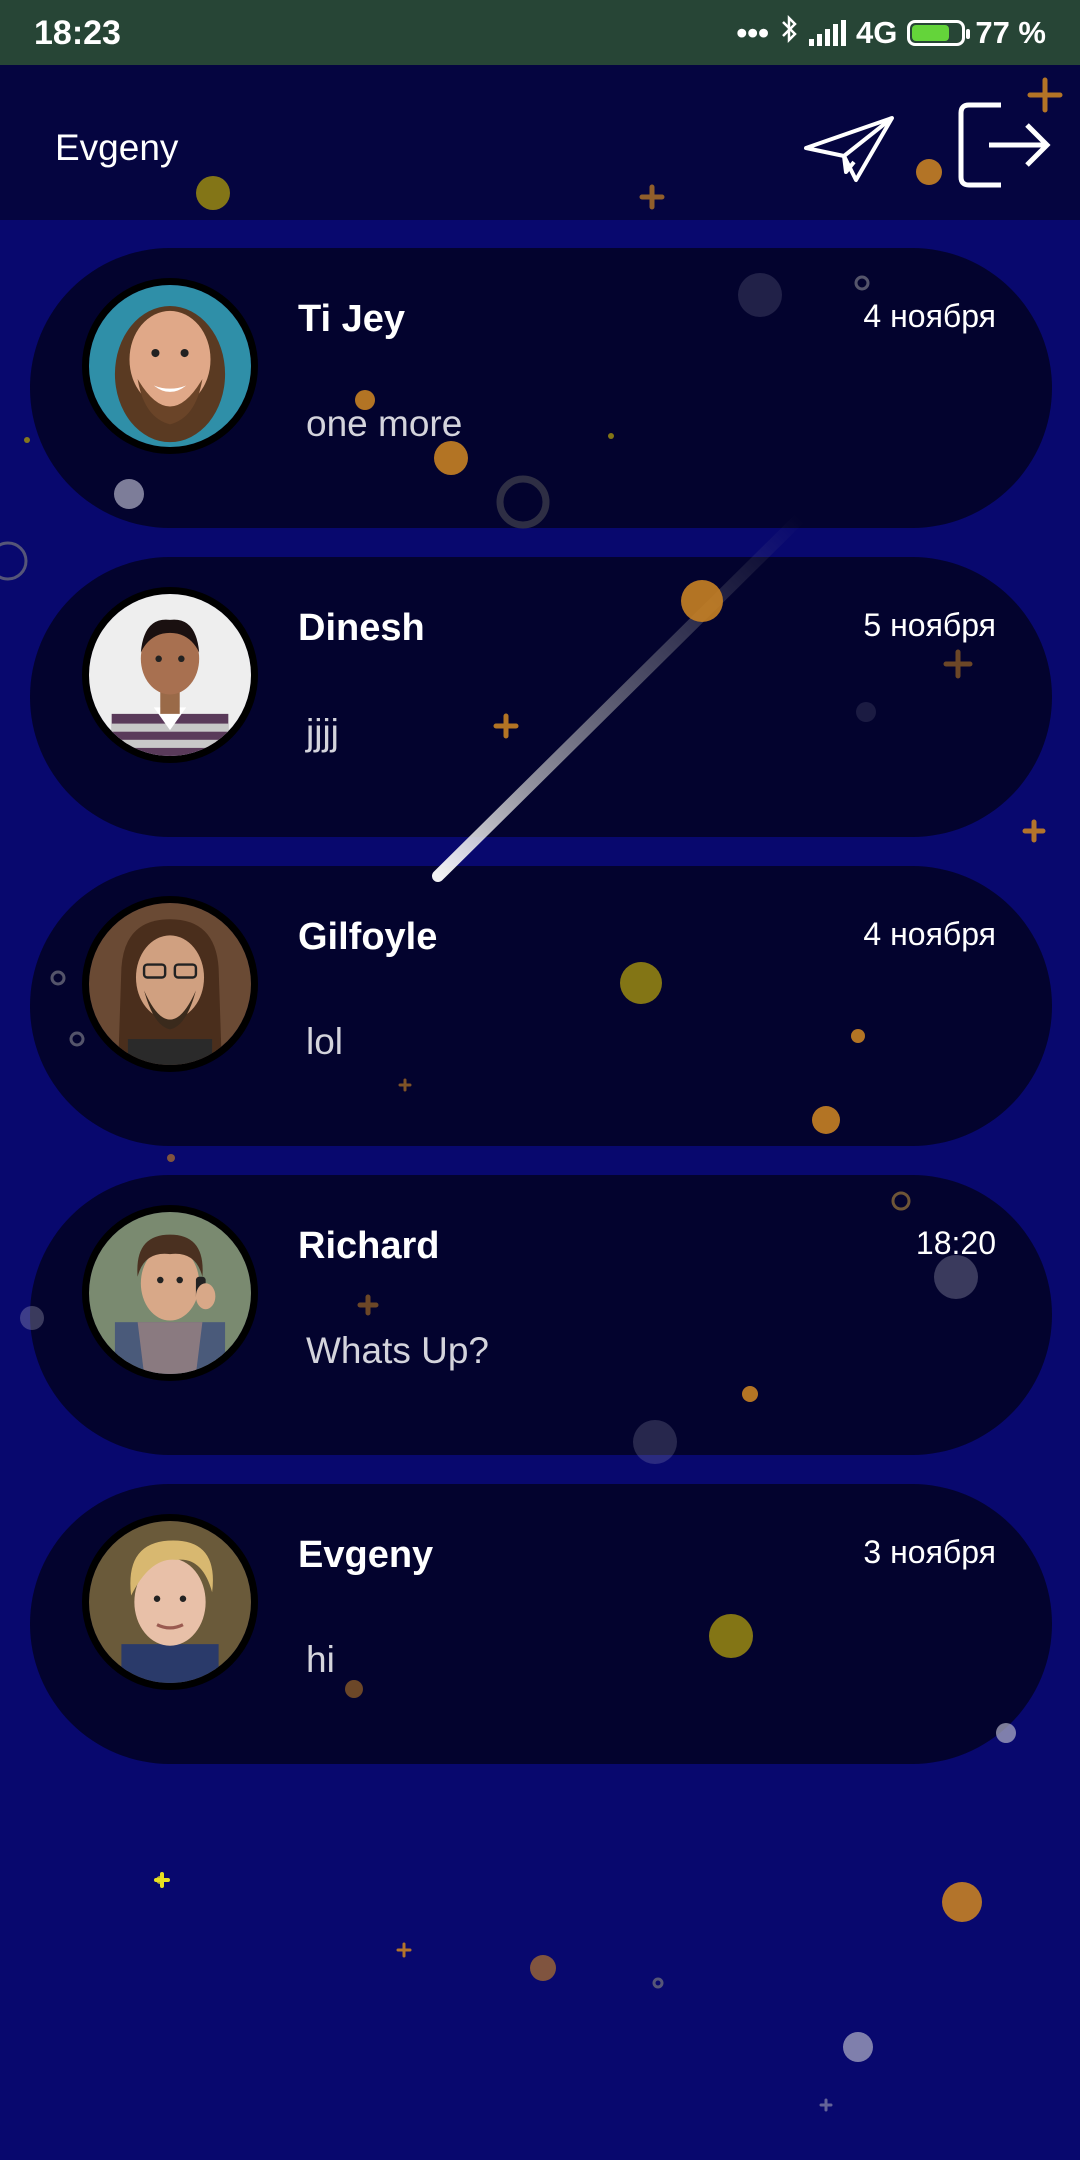 Image resolution: width=1080 pixels, height=2160 pixels. I want to click on paper-plane-icon, so click(849, 149).